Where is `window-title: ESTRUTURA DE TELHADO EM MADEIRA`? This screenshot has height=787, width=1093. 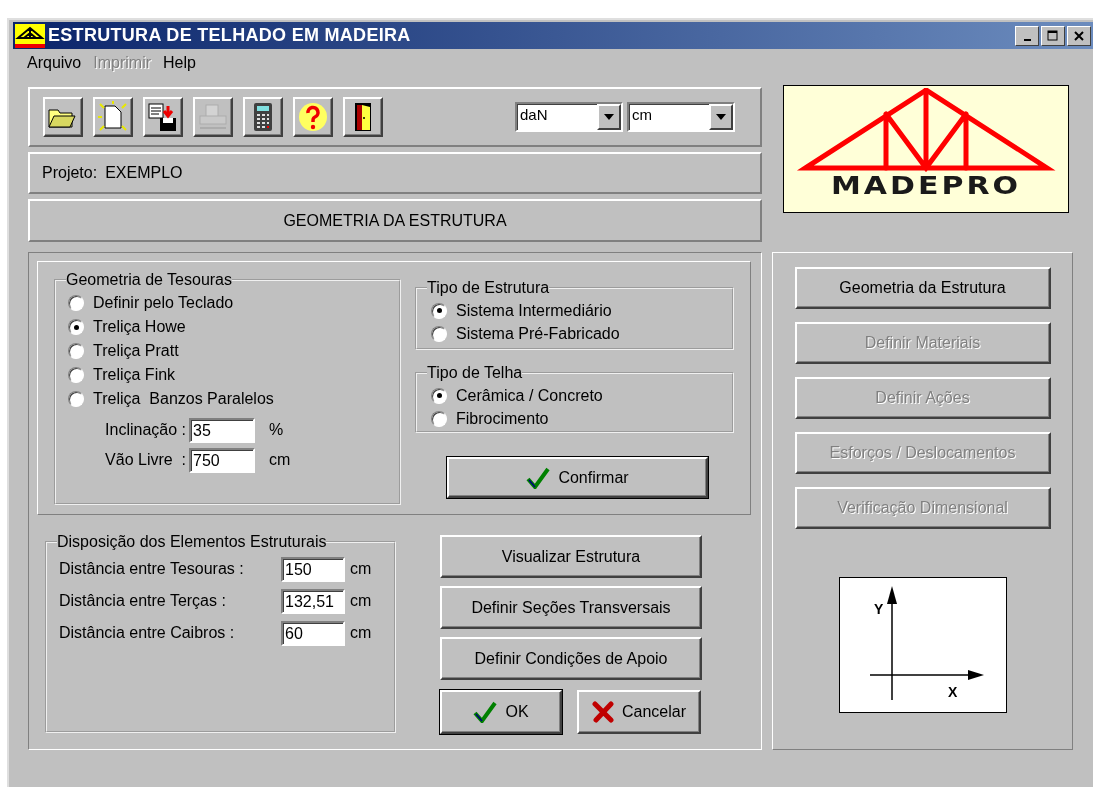
window-title: ESTRUTURA DE TELHADO EM MADEIRA is located at coordinates (230, 35).